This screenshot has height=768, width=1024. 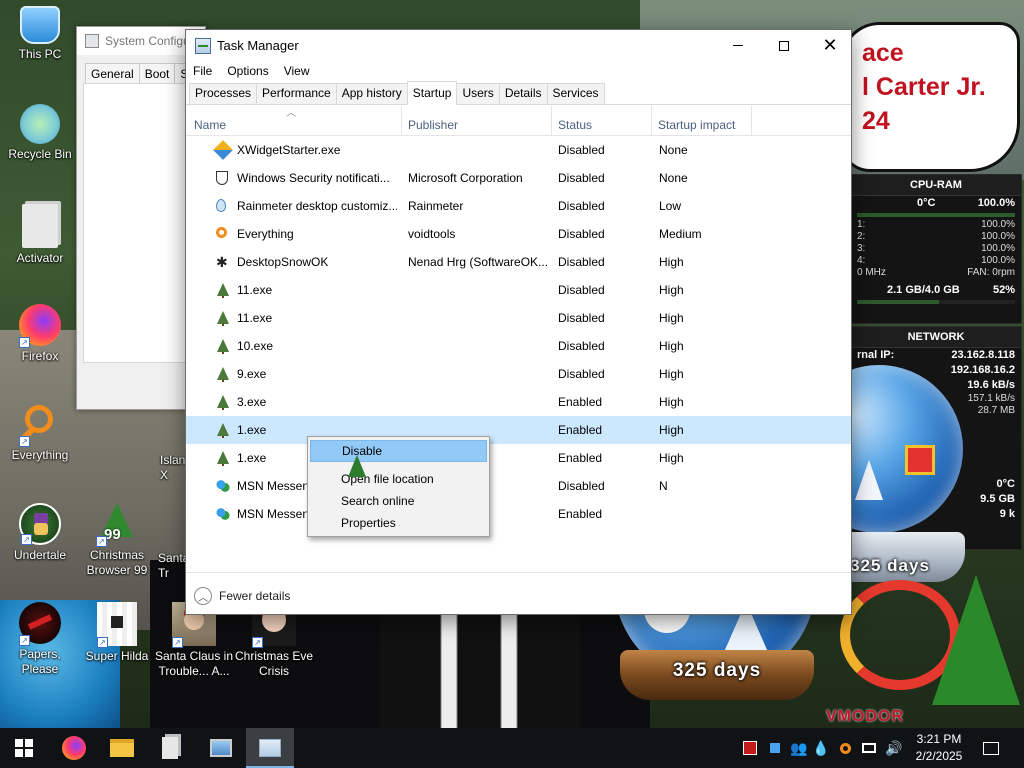 What do you see at coordinates (168, 468) in the screenshot?
I see `desktop-icon-island: Islan X` at bounding box center [168, 468].